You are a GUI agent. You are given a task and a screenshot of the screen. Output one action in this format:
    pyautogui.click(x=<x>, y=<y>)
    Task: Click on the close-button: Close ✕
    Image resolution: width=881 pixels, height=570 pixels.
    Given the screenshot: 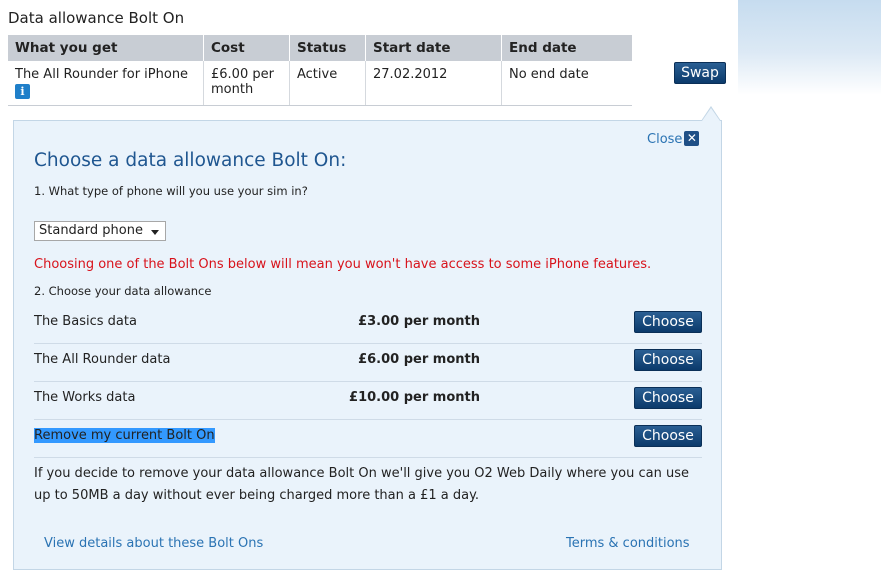 What is the action you would take?
    pyautogui.click(x=673, y=139)
    